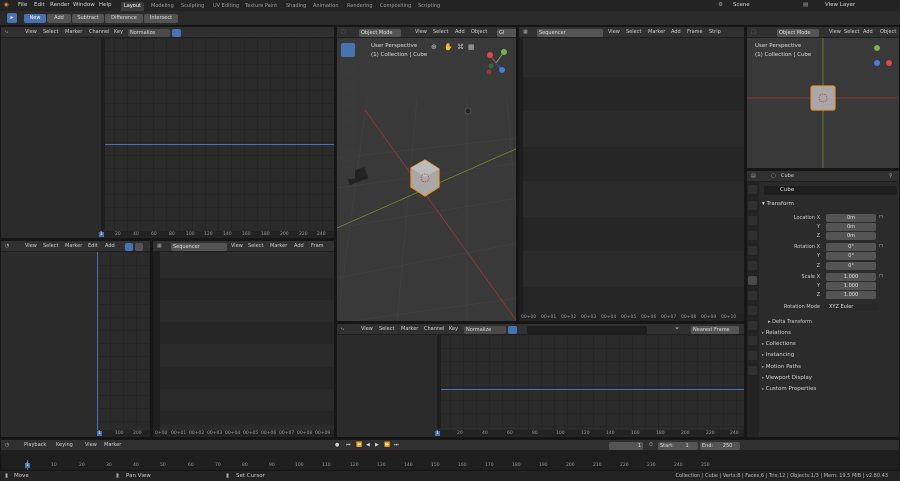  I want to click on mode-add-button: Add, so click(59, 18).